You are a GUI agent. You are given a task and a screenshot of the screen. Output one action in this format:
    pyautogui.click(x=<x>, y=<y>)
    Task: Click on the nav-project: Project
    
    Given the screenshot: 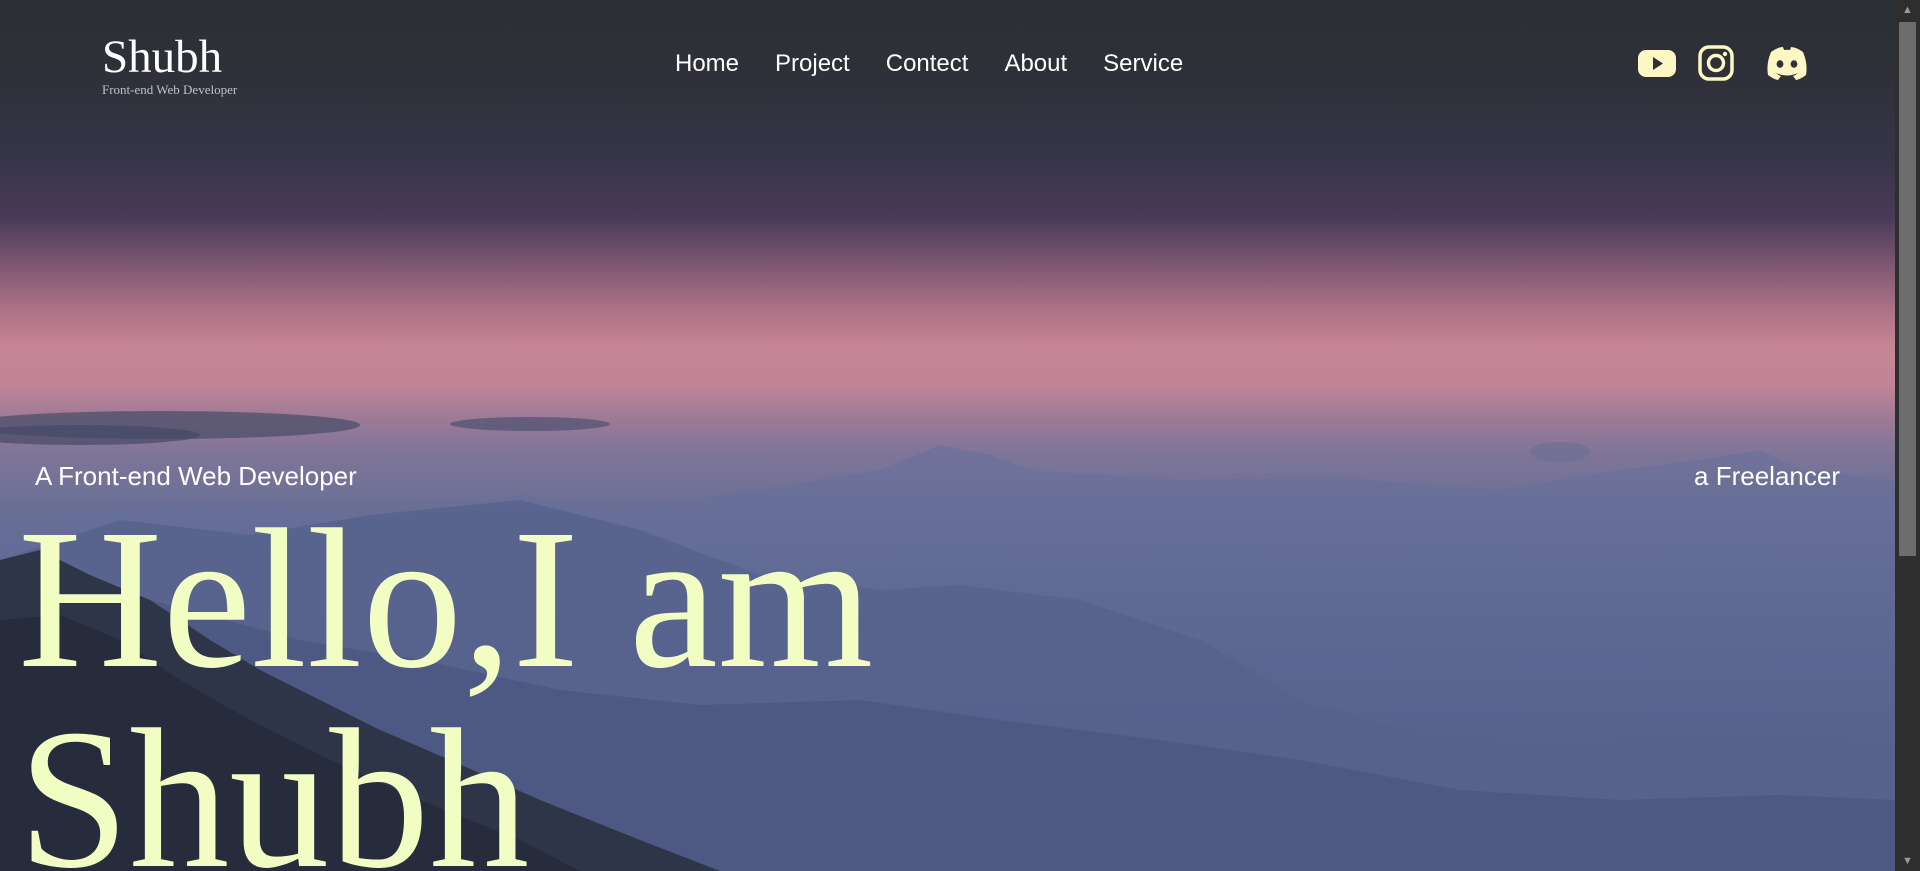 What is the action you would take?
    pyautogui.click(x=812, y=64)
    